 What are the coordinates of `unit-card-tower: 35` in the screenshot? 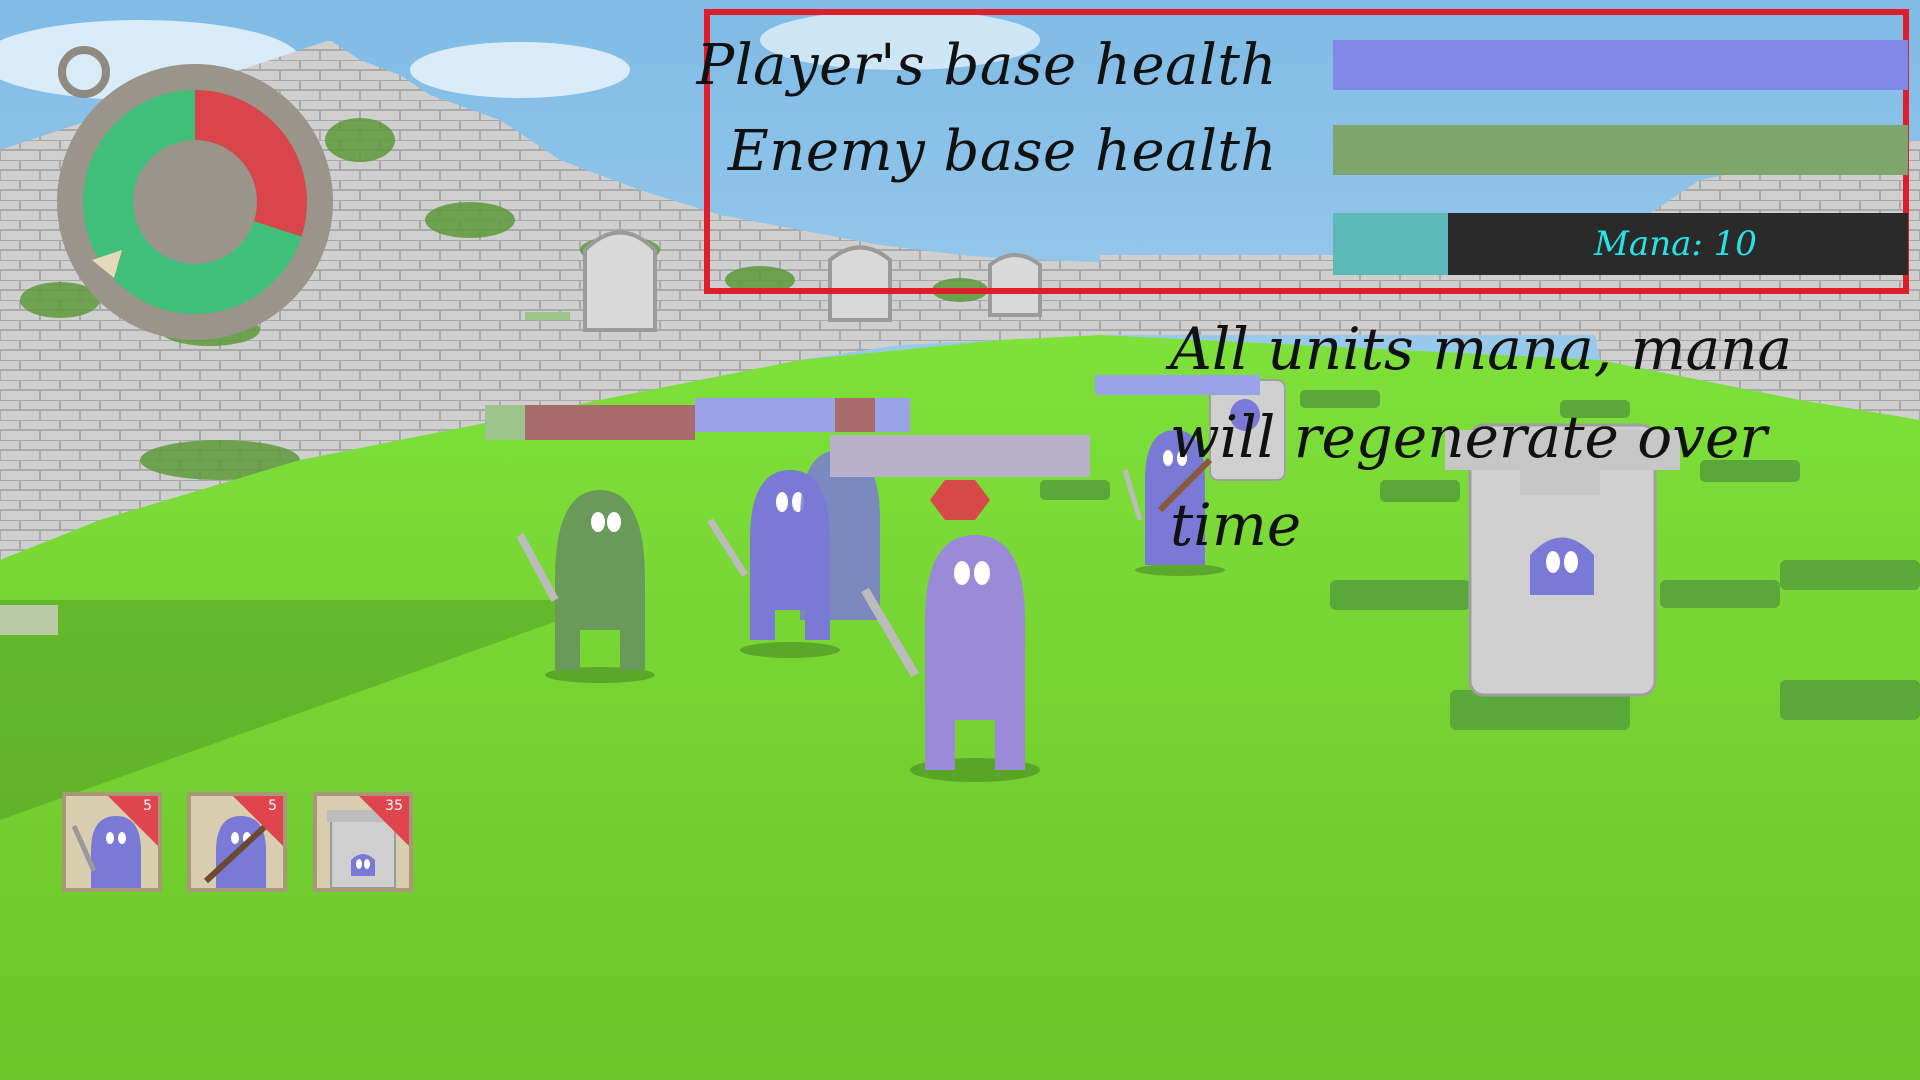 It's located at (363, 842).